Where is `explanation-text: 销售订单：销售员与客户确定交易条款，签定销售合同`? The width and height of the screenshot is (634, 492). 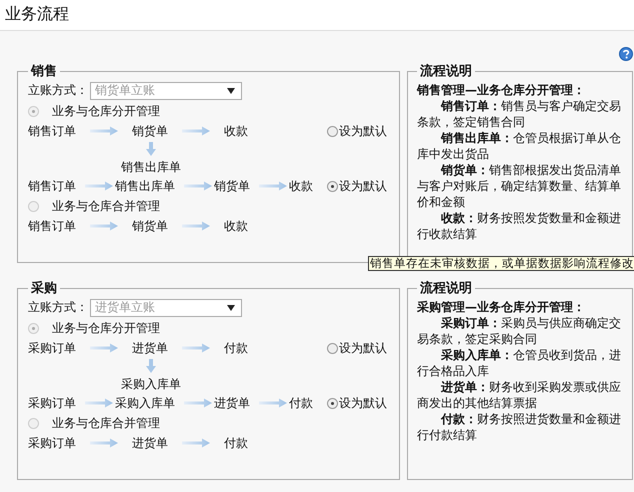 explanation-text: 销售订单：销售员与客户确定交易条款，签定销售合同 is located at coordinates (519, 114).